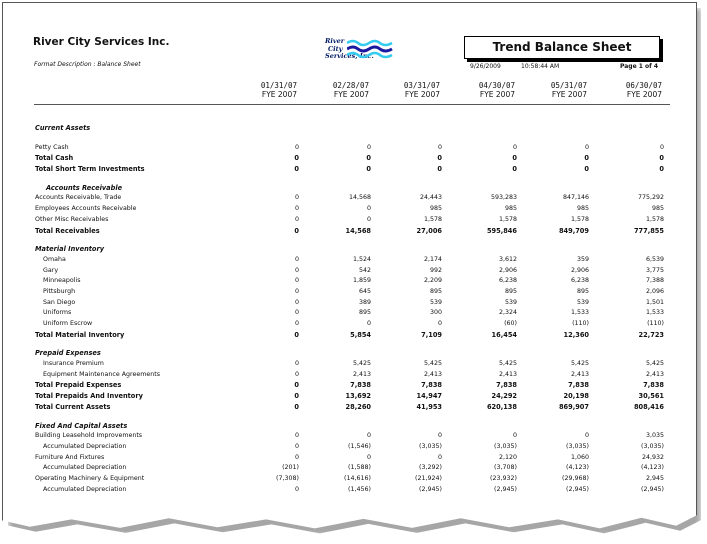 Image resolution: width=707 pixels, height=544 pixels. I want to click on cell-value: 2,096, so click(654, 291).